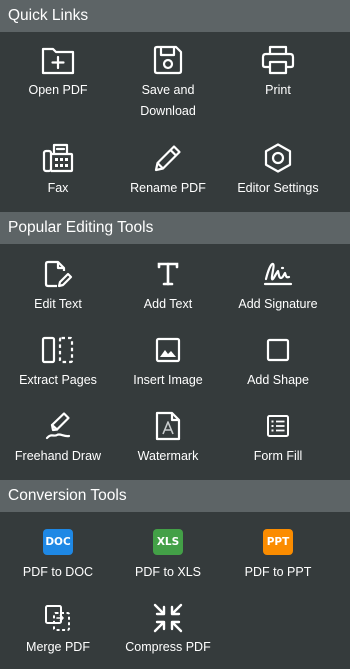  Describe the element at coordinates (168, 294) in the screenshot. I see `add-text-button: Add Text` at that location.